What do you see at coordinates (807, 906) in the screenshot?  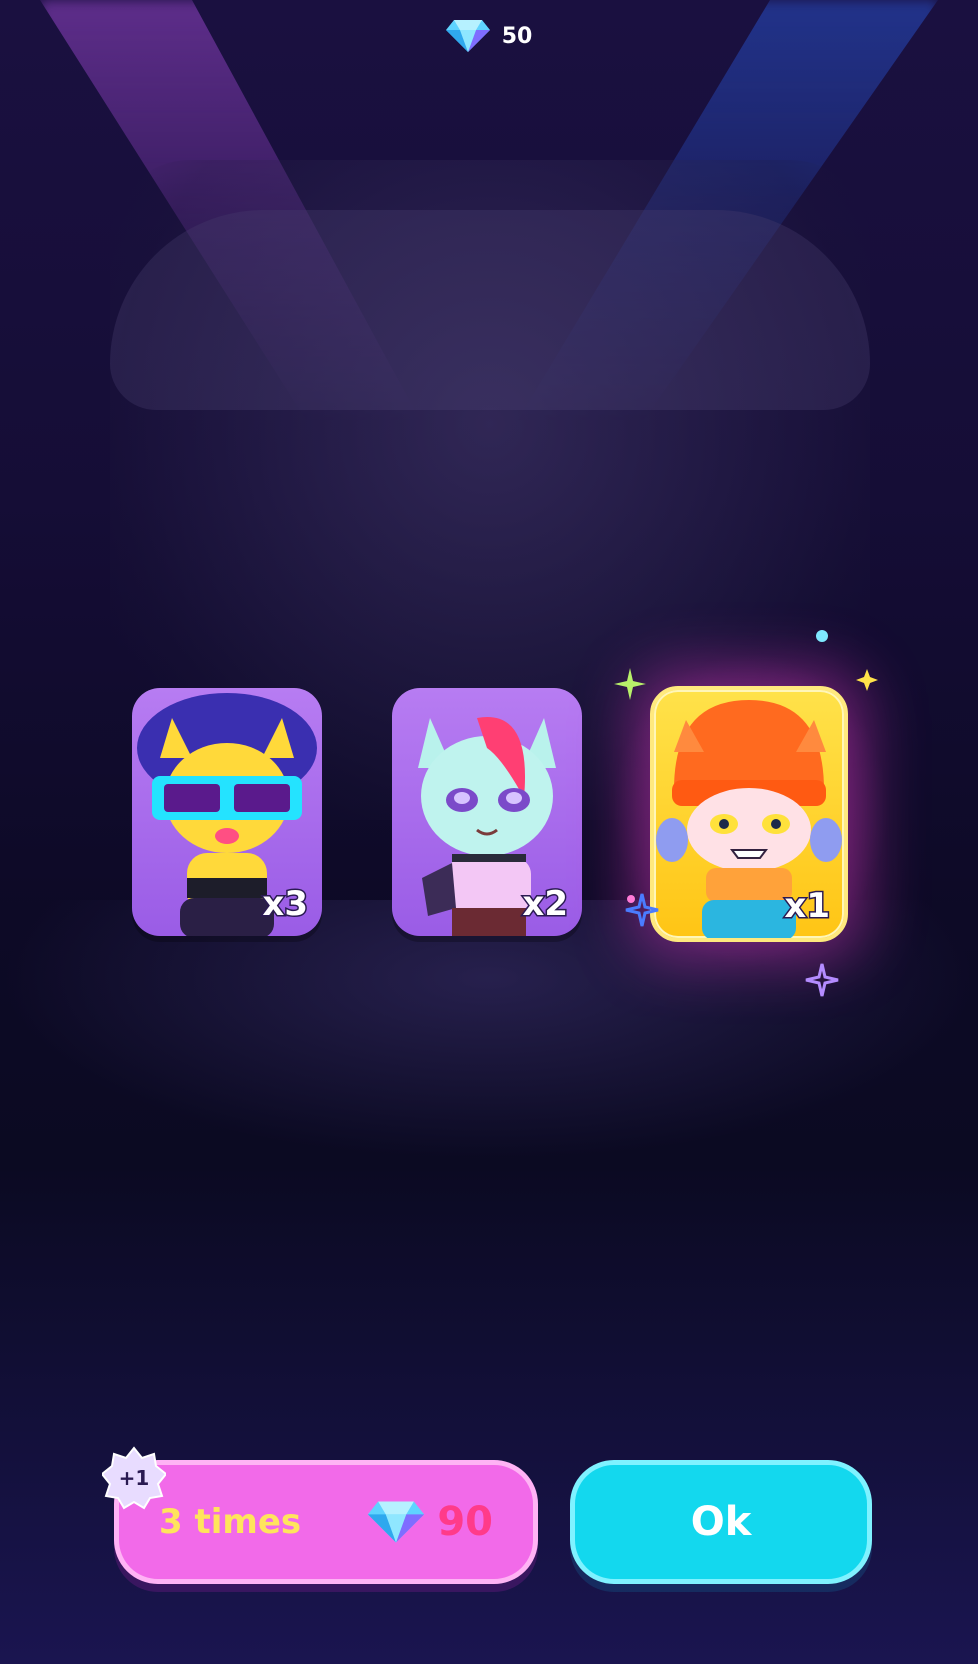 I see `card-count: x1` at bounding box center [807, 906].